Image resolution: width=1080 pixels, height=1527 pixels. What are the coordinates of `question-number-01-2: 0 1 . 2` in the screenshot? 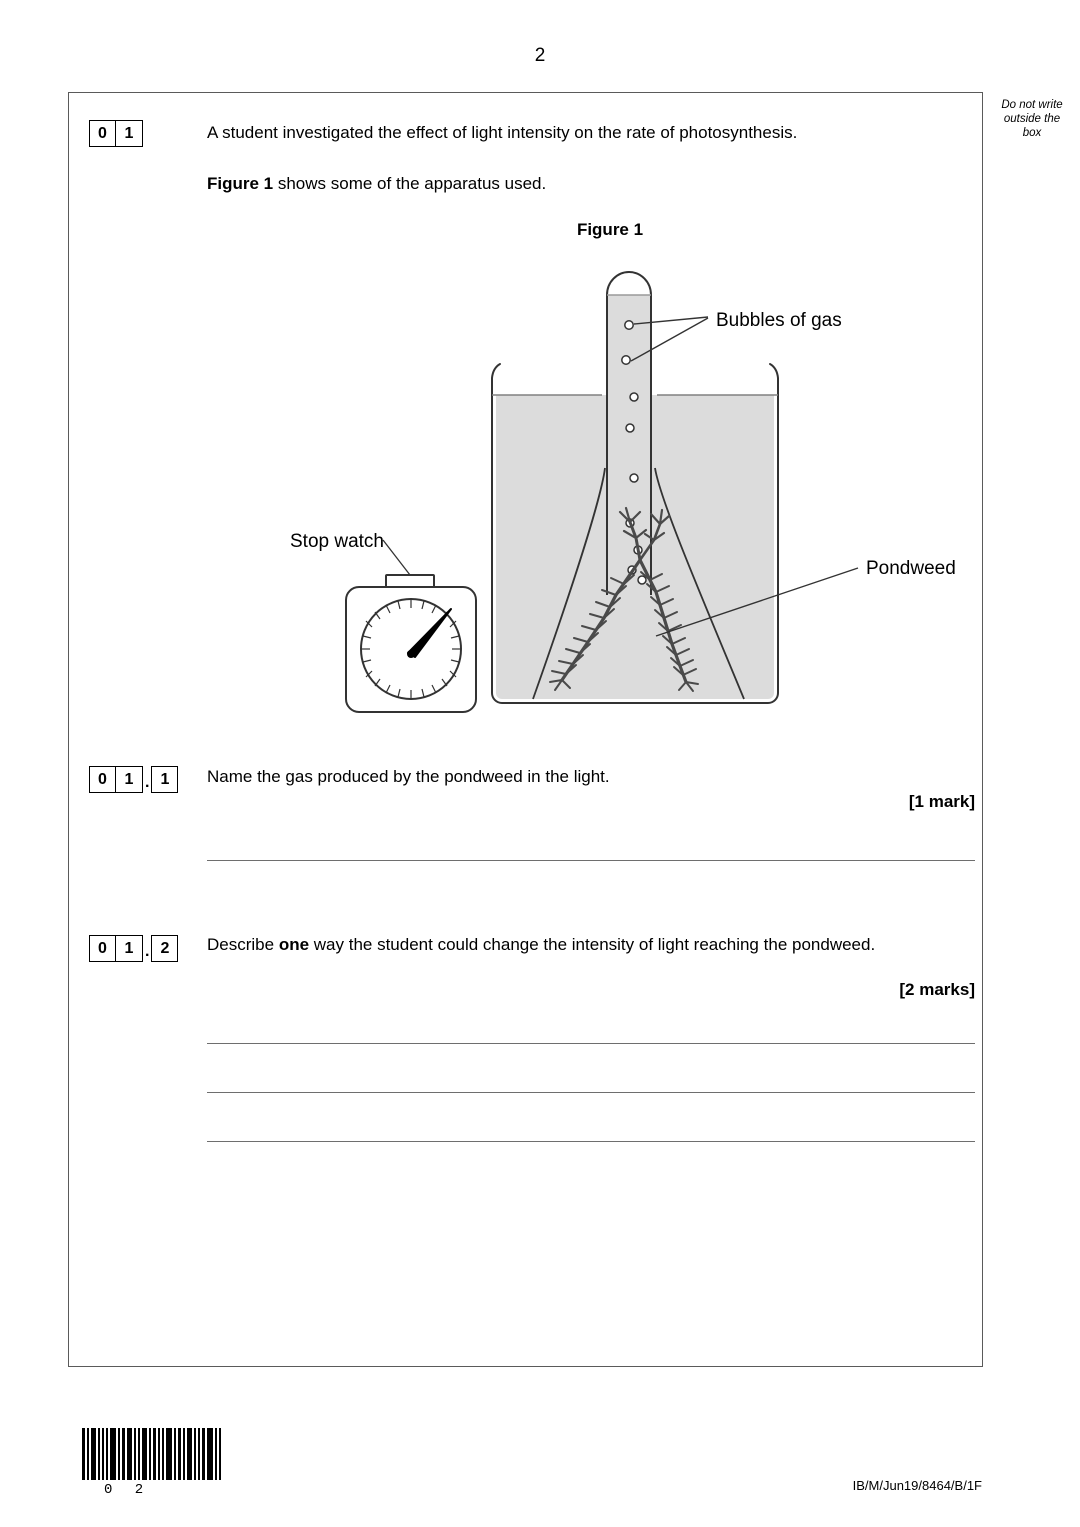 It's located at (134, 948).